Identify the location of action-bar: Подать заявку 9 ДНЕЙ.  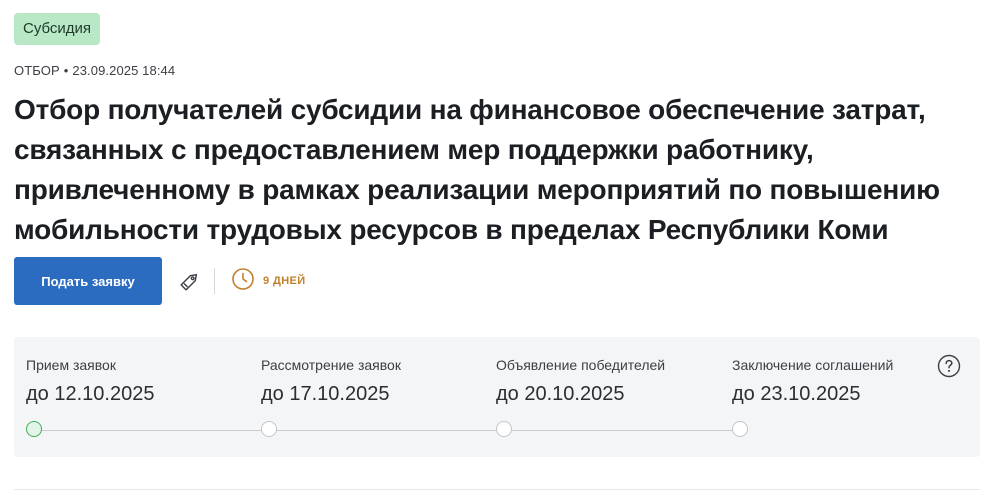
(160, 281).